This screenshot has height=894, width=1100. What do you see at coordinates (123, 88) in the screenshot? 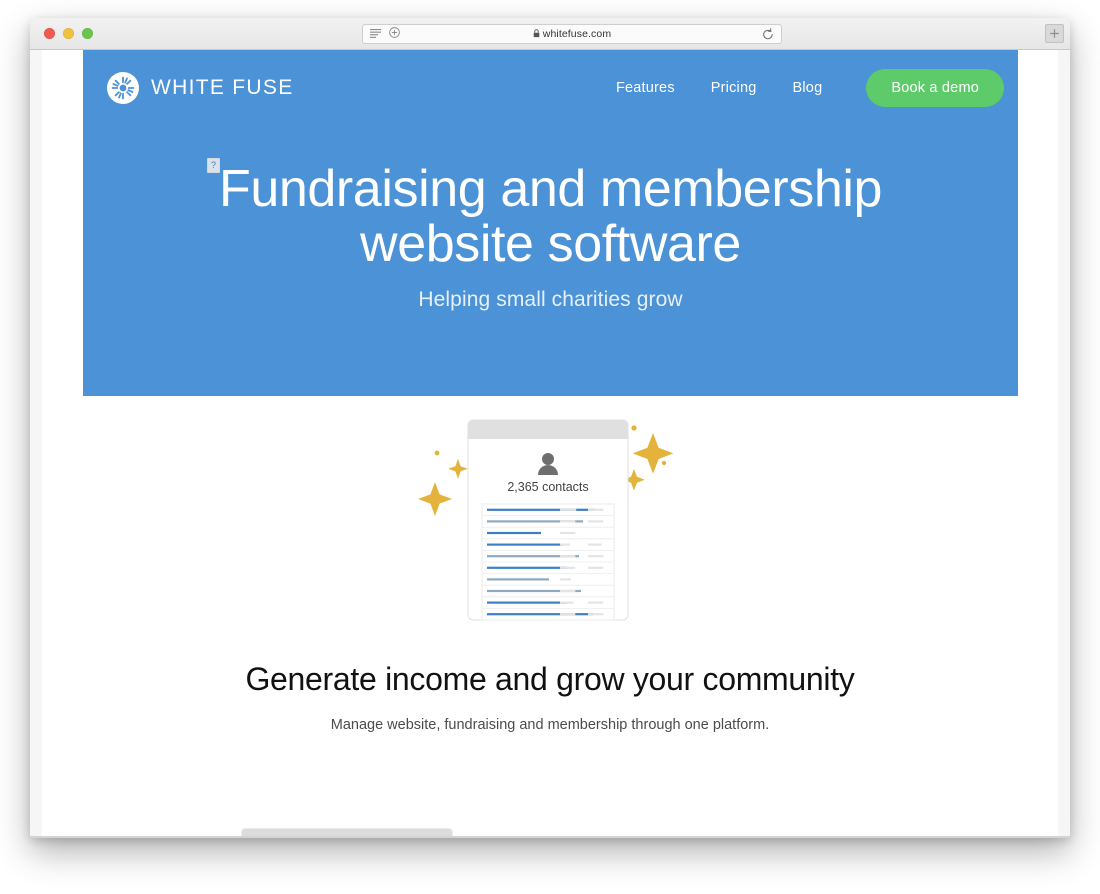
I see `starburst-logo-icon` at bounding box center [123, 88].